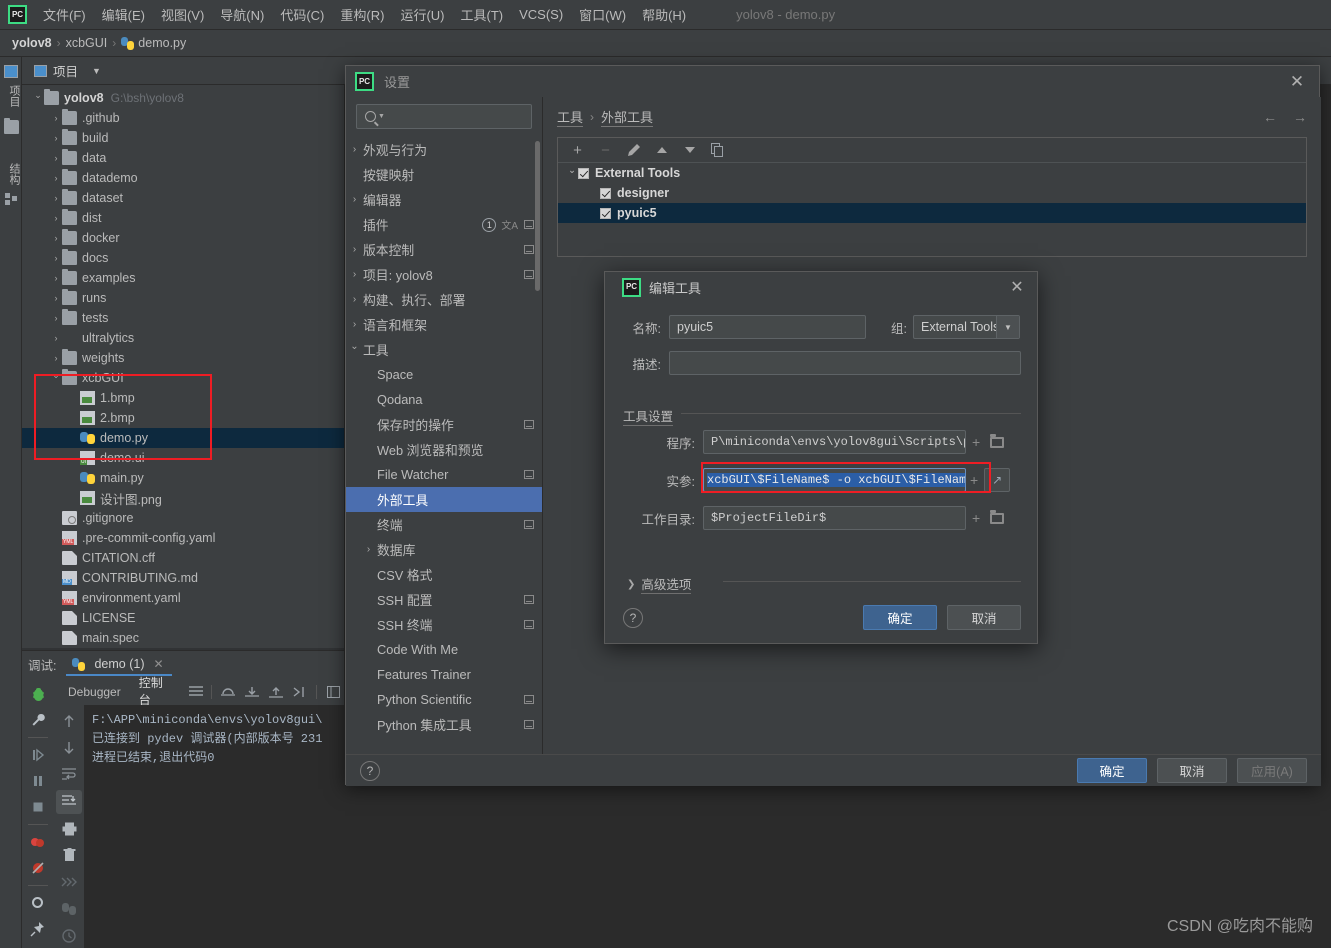 Image resolution: width=1331 pixels, height=948 pixels. Describe the element at coordinates (183, 258) in the screenshot. I see `tree-row-docs: docs` at that location.